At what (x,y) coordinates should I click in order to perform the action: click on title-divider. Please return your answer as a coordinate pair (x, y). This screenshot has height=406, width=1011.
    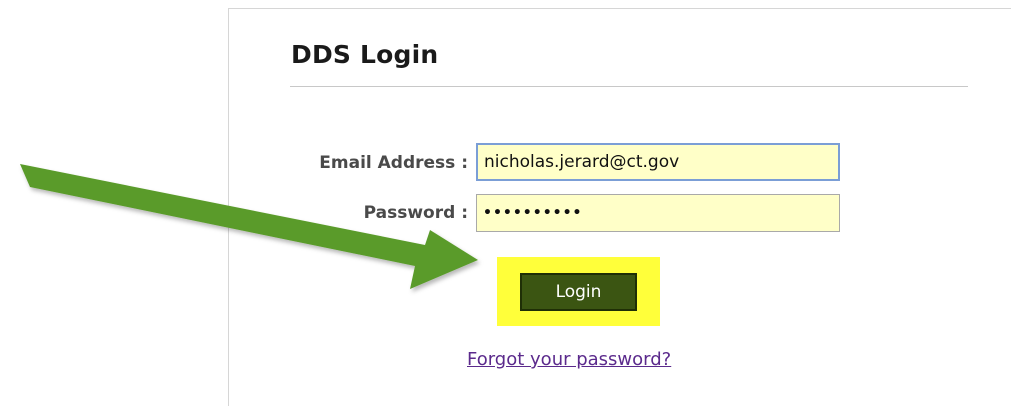
    Looking at the image, I should click on (629, 86).